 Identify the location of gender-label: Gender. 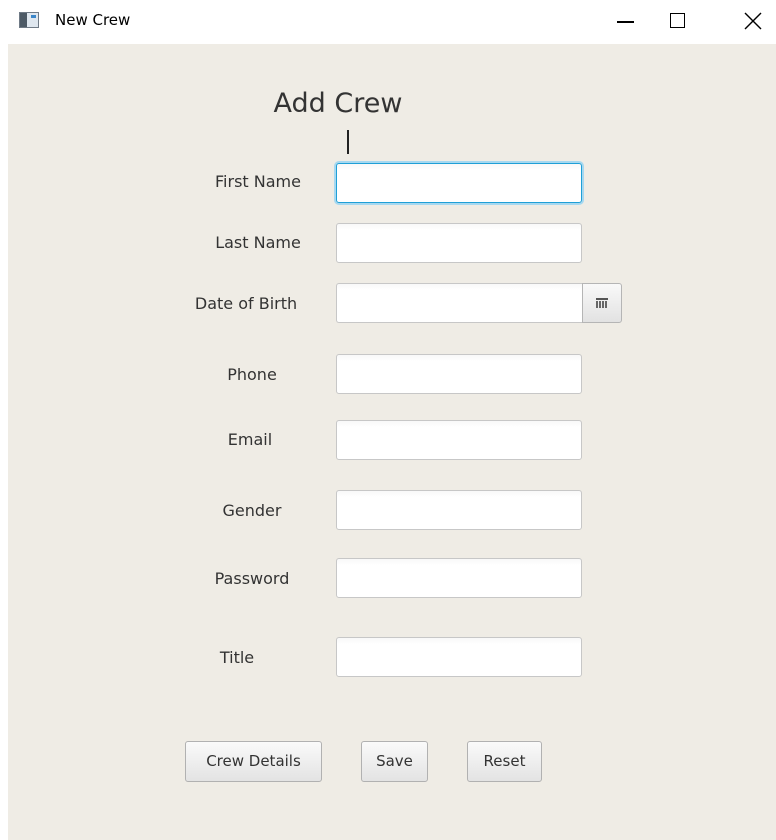
(252, 510).